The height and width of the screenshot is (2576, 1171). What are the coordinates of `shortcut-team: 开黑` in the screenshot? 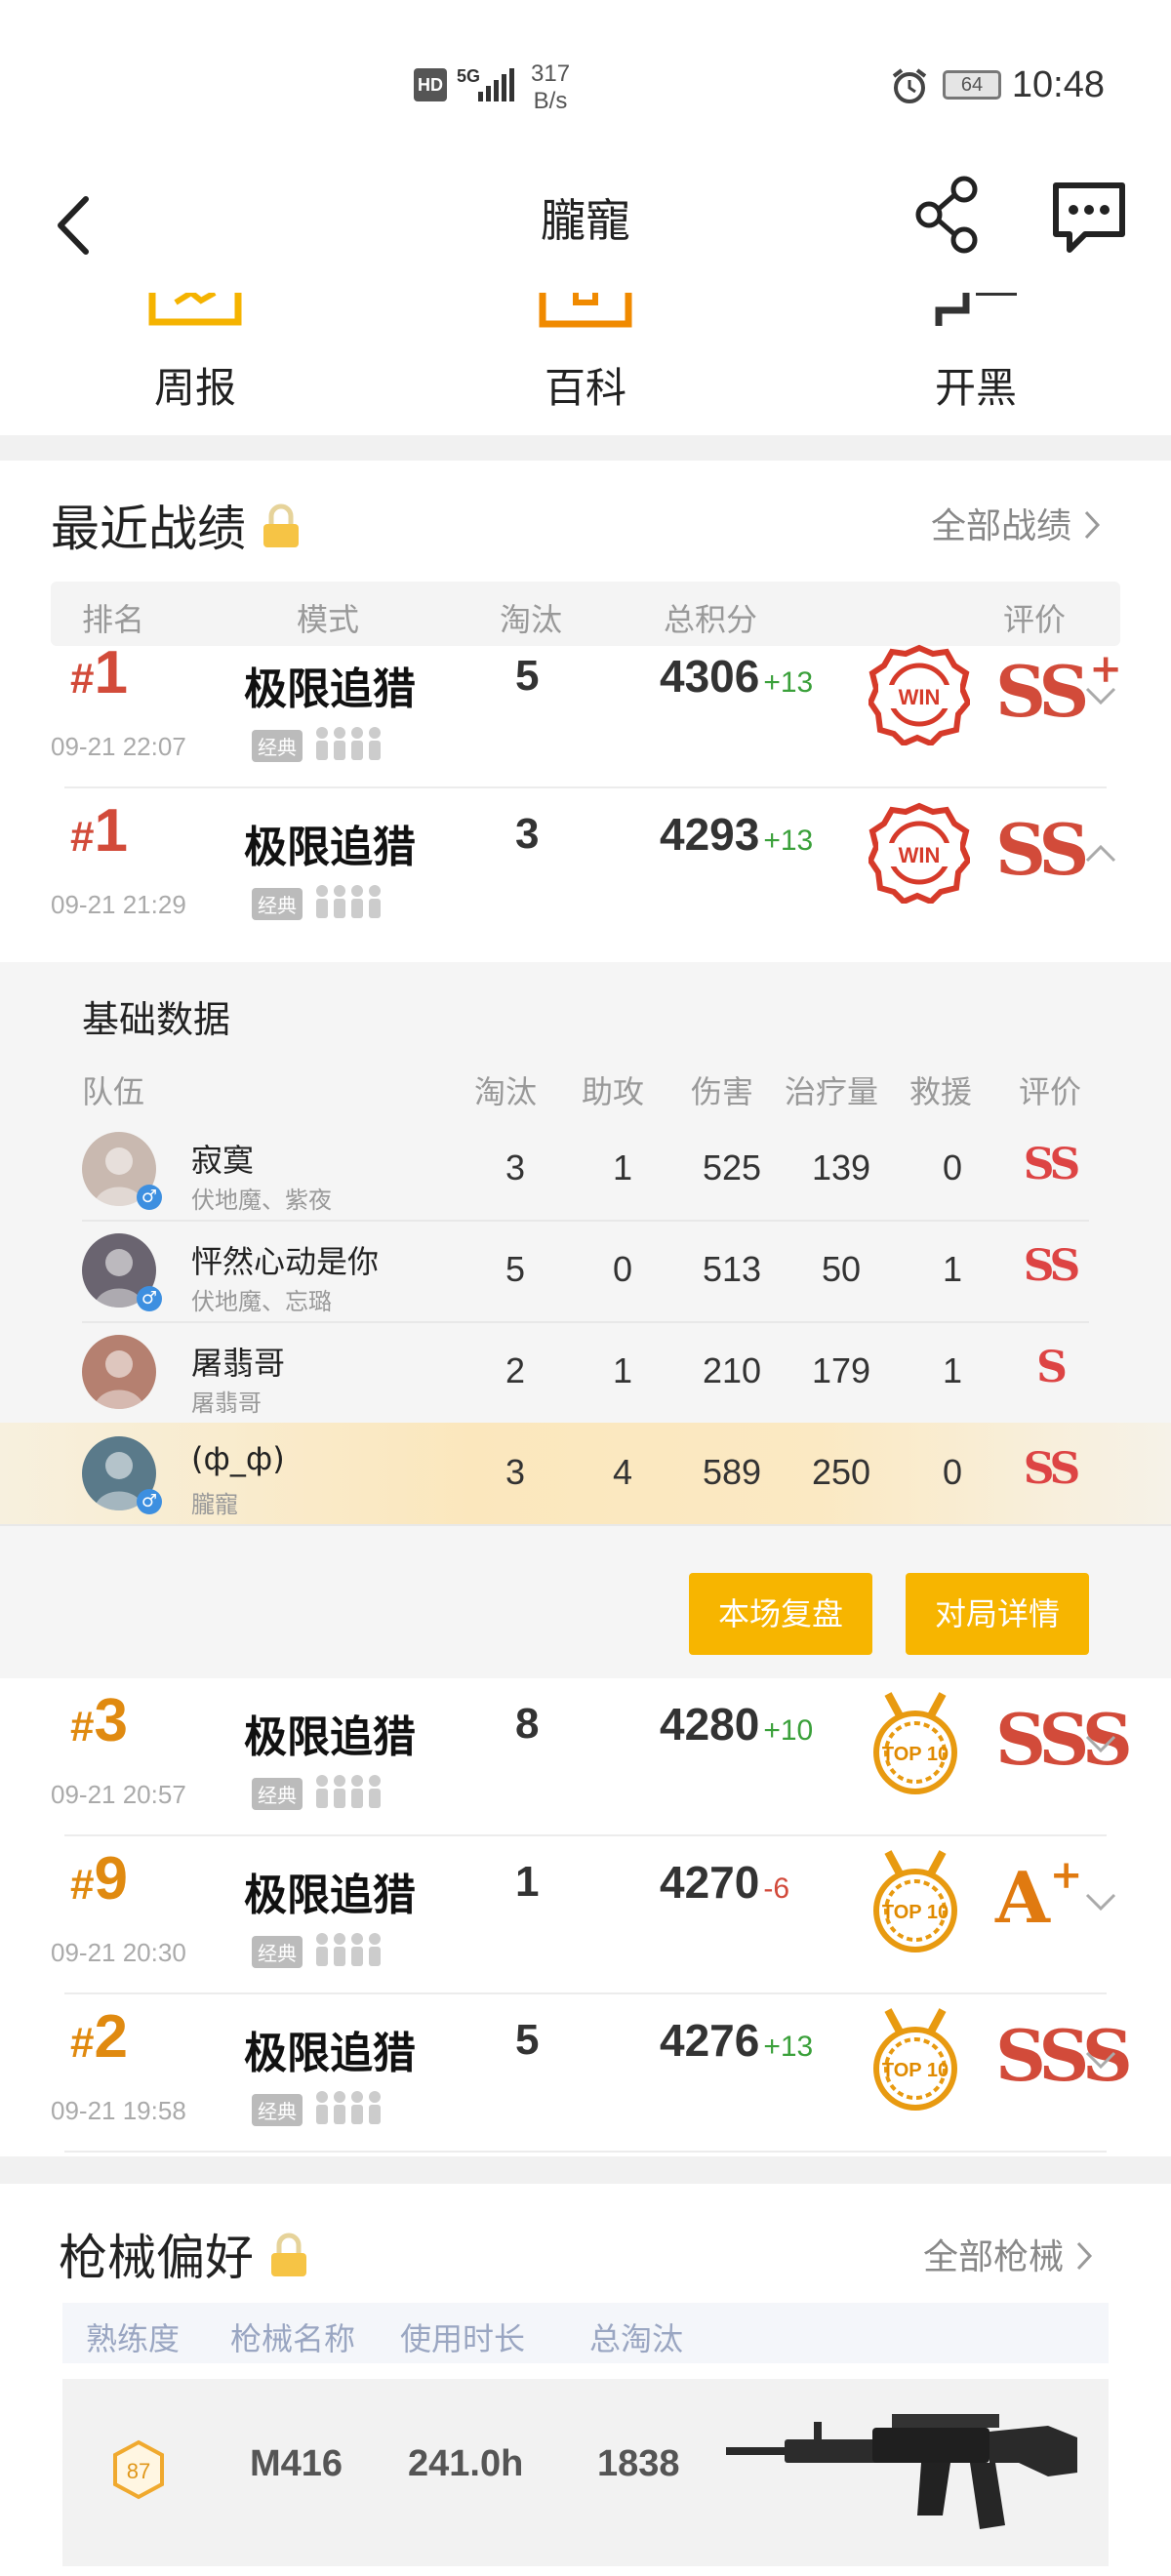 It's located at (975, 352).